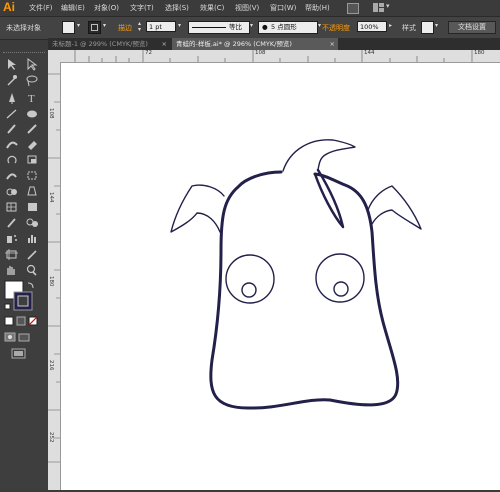  Describe the element at coordinates (11, 176) in the screenshot. I see `warp-icon` at that location.